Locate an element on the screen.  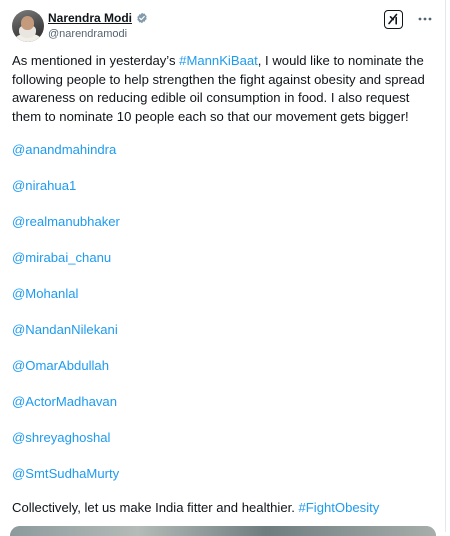
avatar is located at coordinates (28, 26).